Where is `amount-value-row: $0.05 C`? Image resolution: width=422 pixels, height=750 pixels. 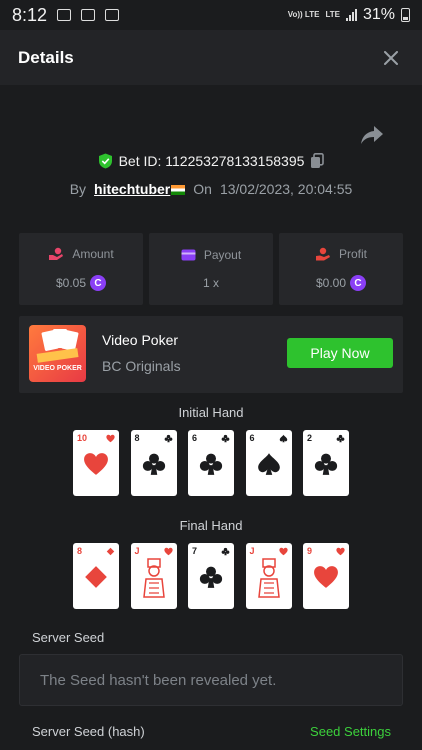
amount-value-row: $0.05 C is located at coordinates (81, 283).